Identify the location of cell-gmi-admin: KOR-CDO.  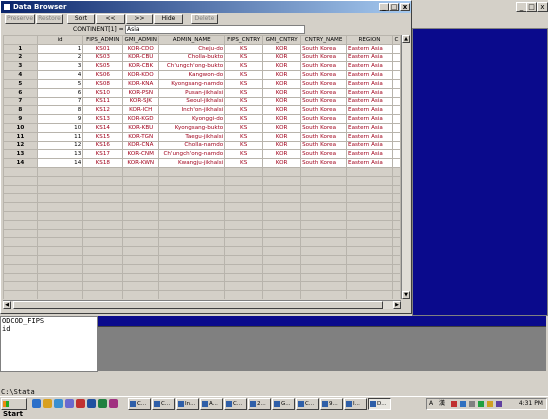
(141, 48).